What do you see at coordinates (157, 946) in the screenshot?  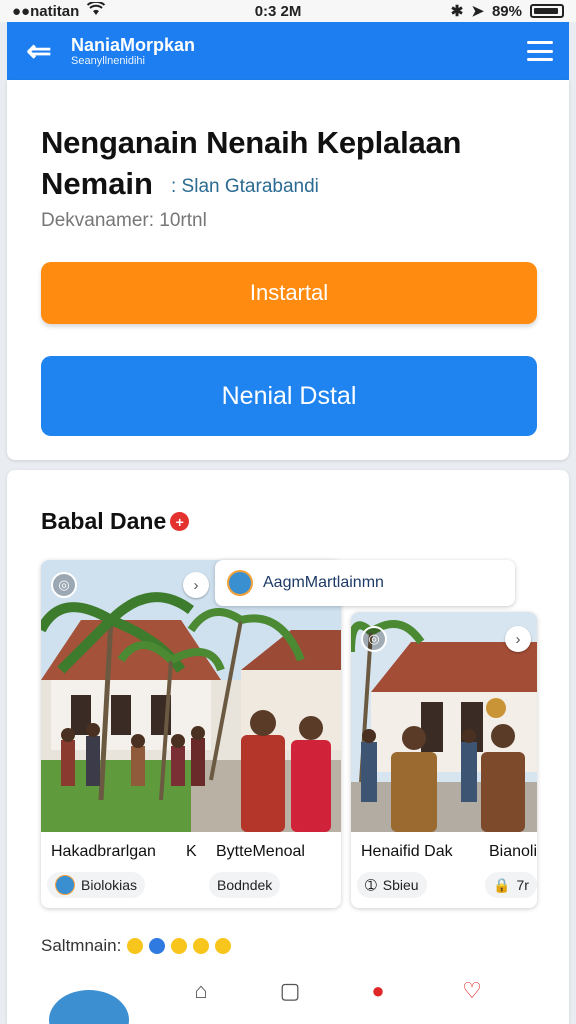 I see `like-emoji-icon` at bounding box center [157, 946].